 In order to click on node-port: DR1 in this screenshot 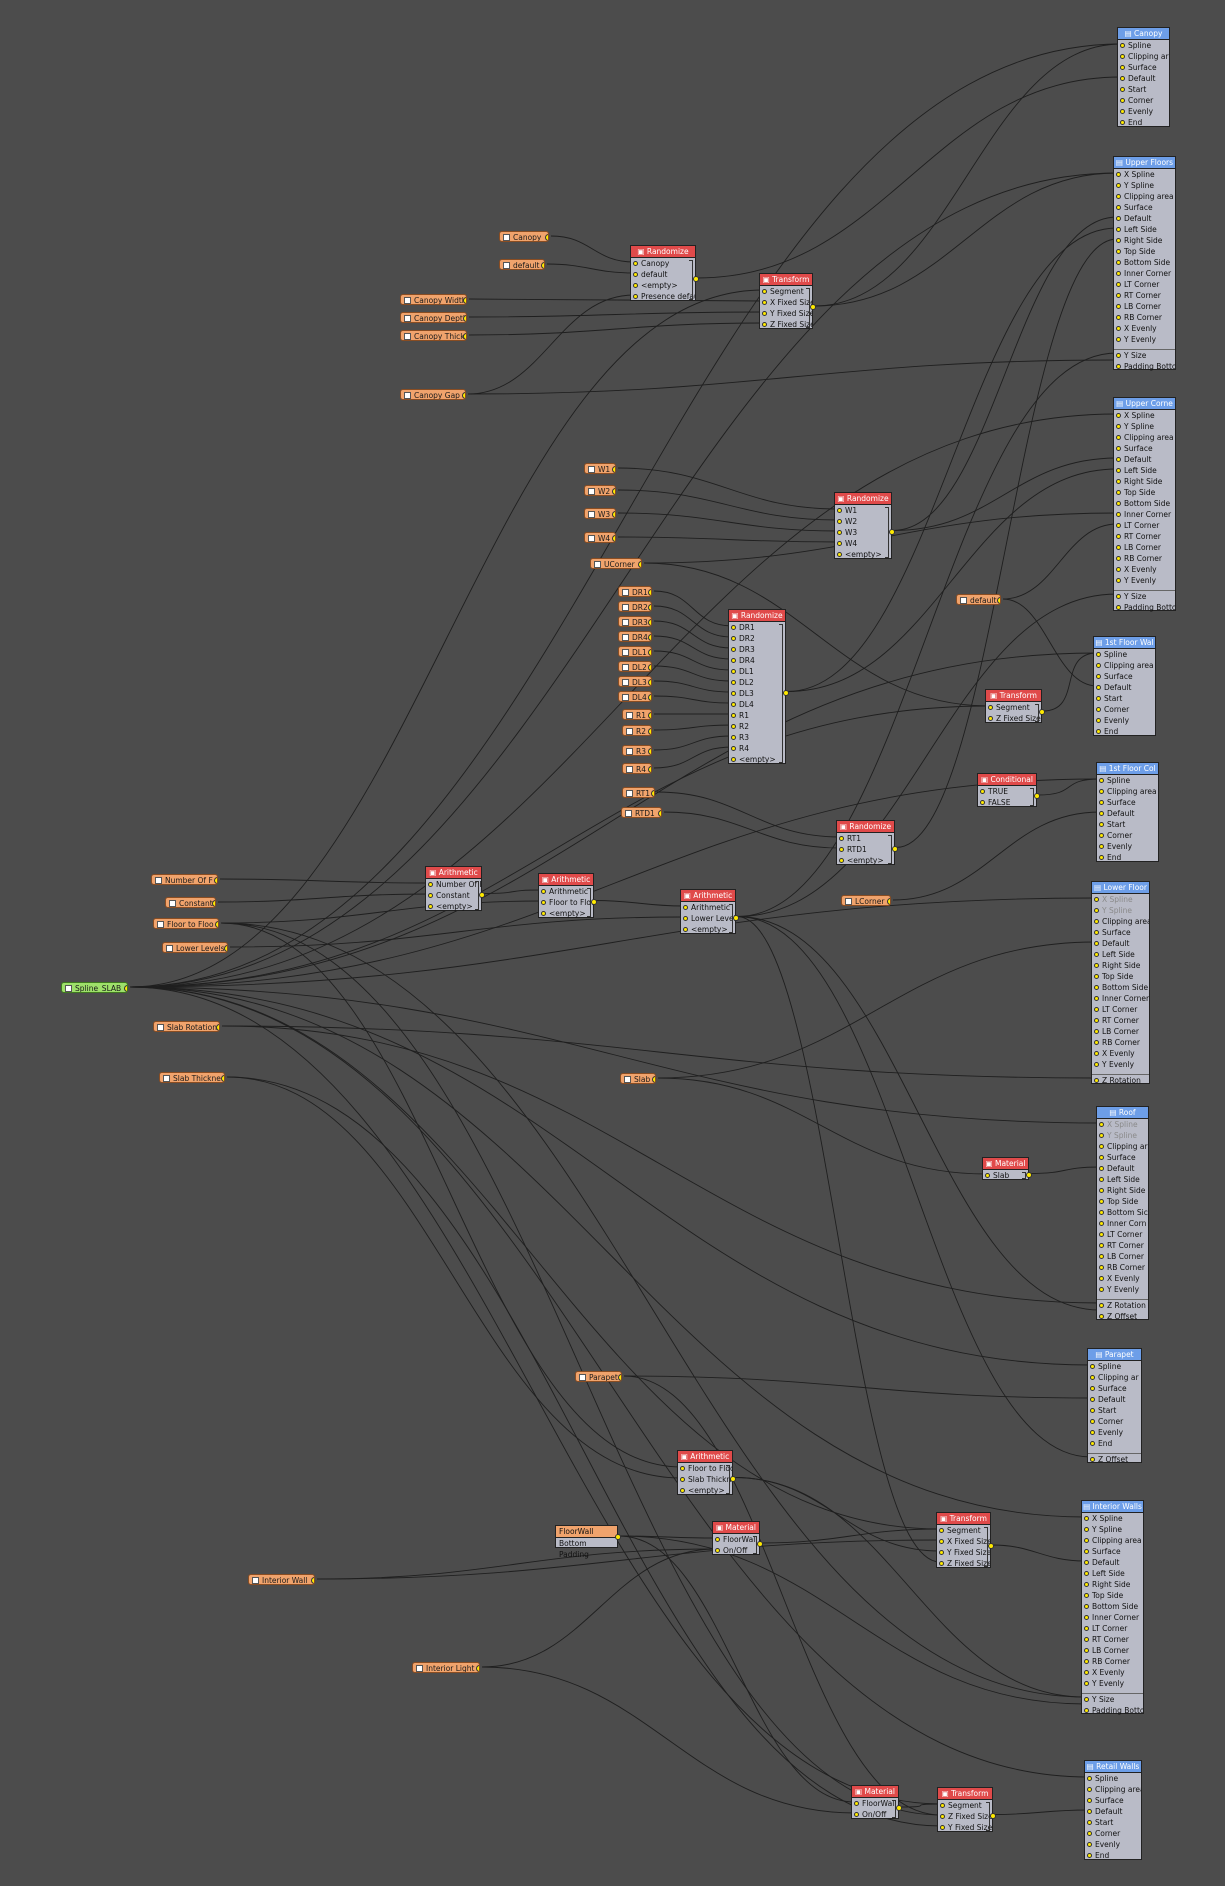, I will do `click(757, 627)`.